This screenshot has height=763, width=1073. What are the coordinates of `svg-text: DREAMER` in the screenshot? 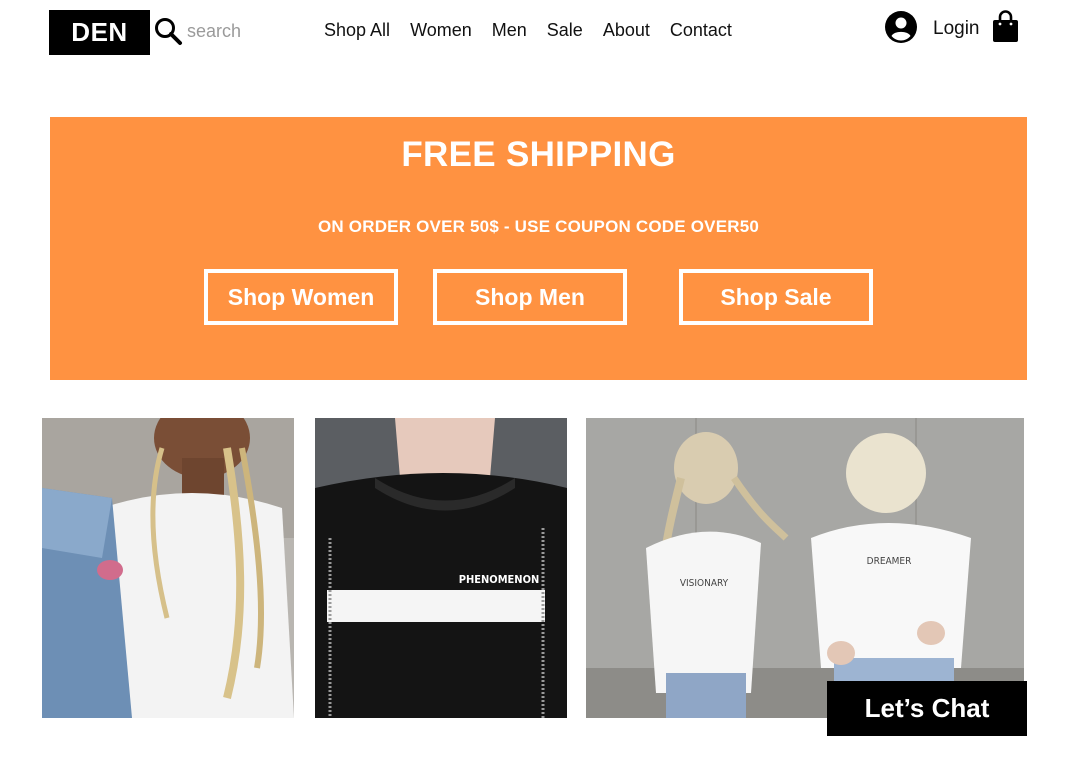 It's located at (889, 561).